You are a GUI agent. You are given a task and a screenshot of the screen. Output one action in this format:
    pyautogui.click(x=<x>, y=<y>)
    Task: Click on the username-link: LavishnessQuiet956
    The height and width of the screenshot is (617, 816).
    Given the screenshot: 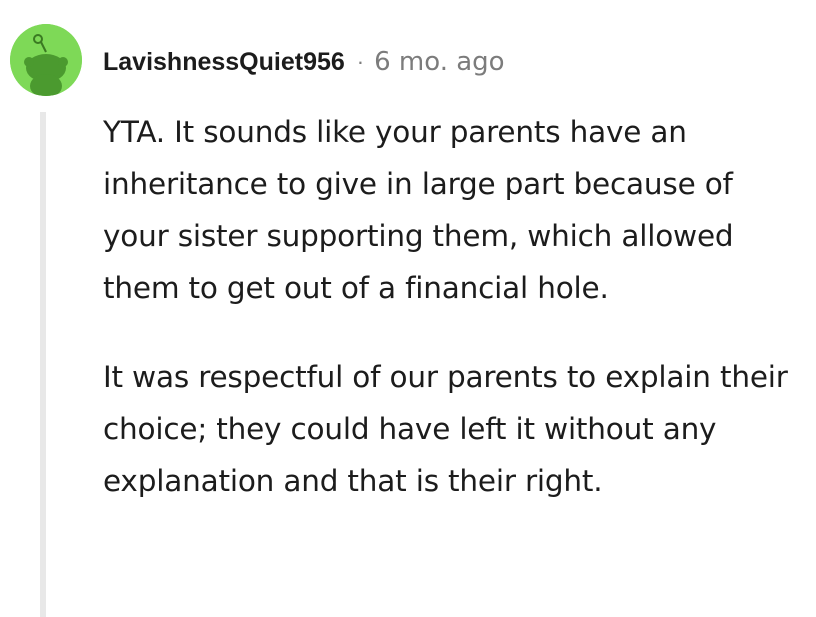 What is the action you would take?
    pyautogui.click(x=224, y=62)
    